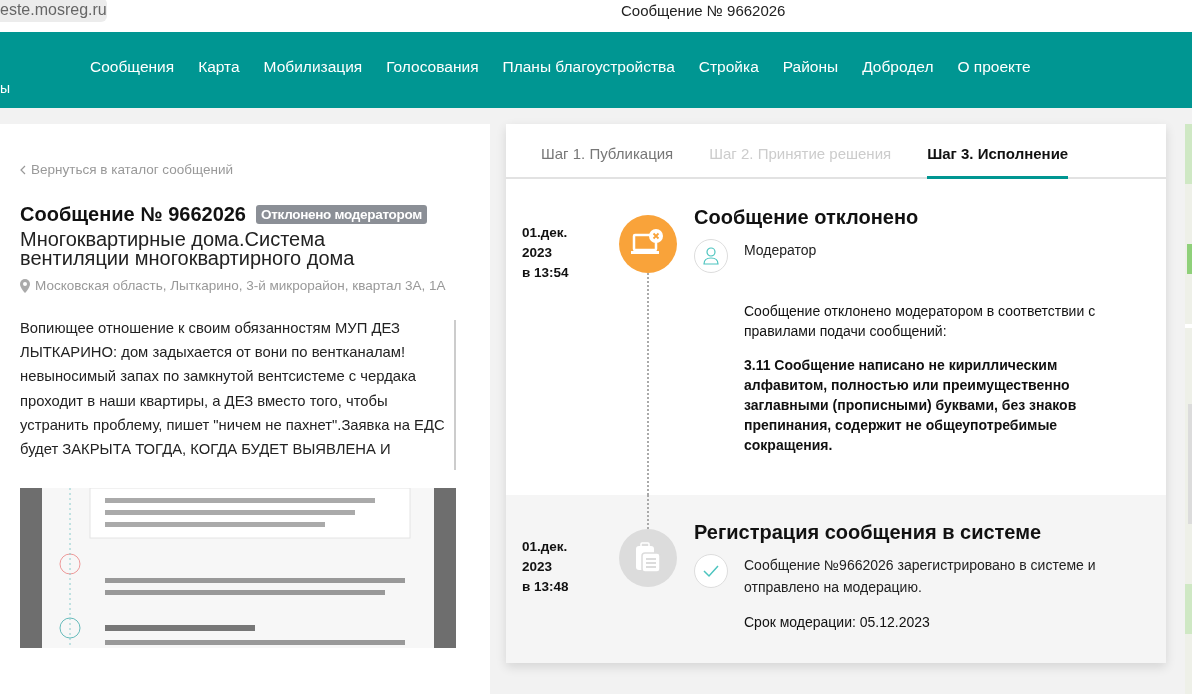  I want to click on nav-link: Мобилизация, so click(313, 67).